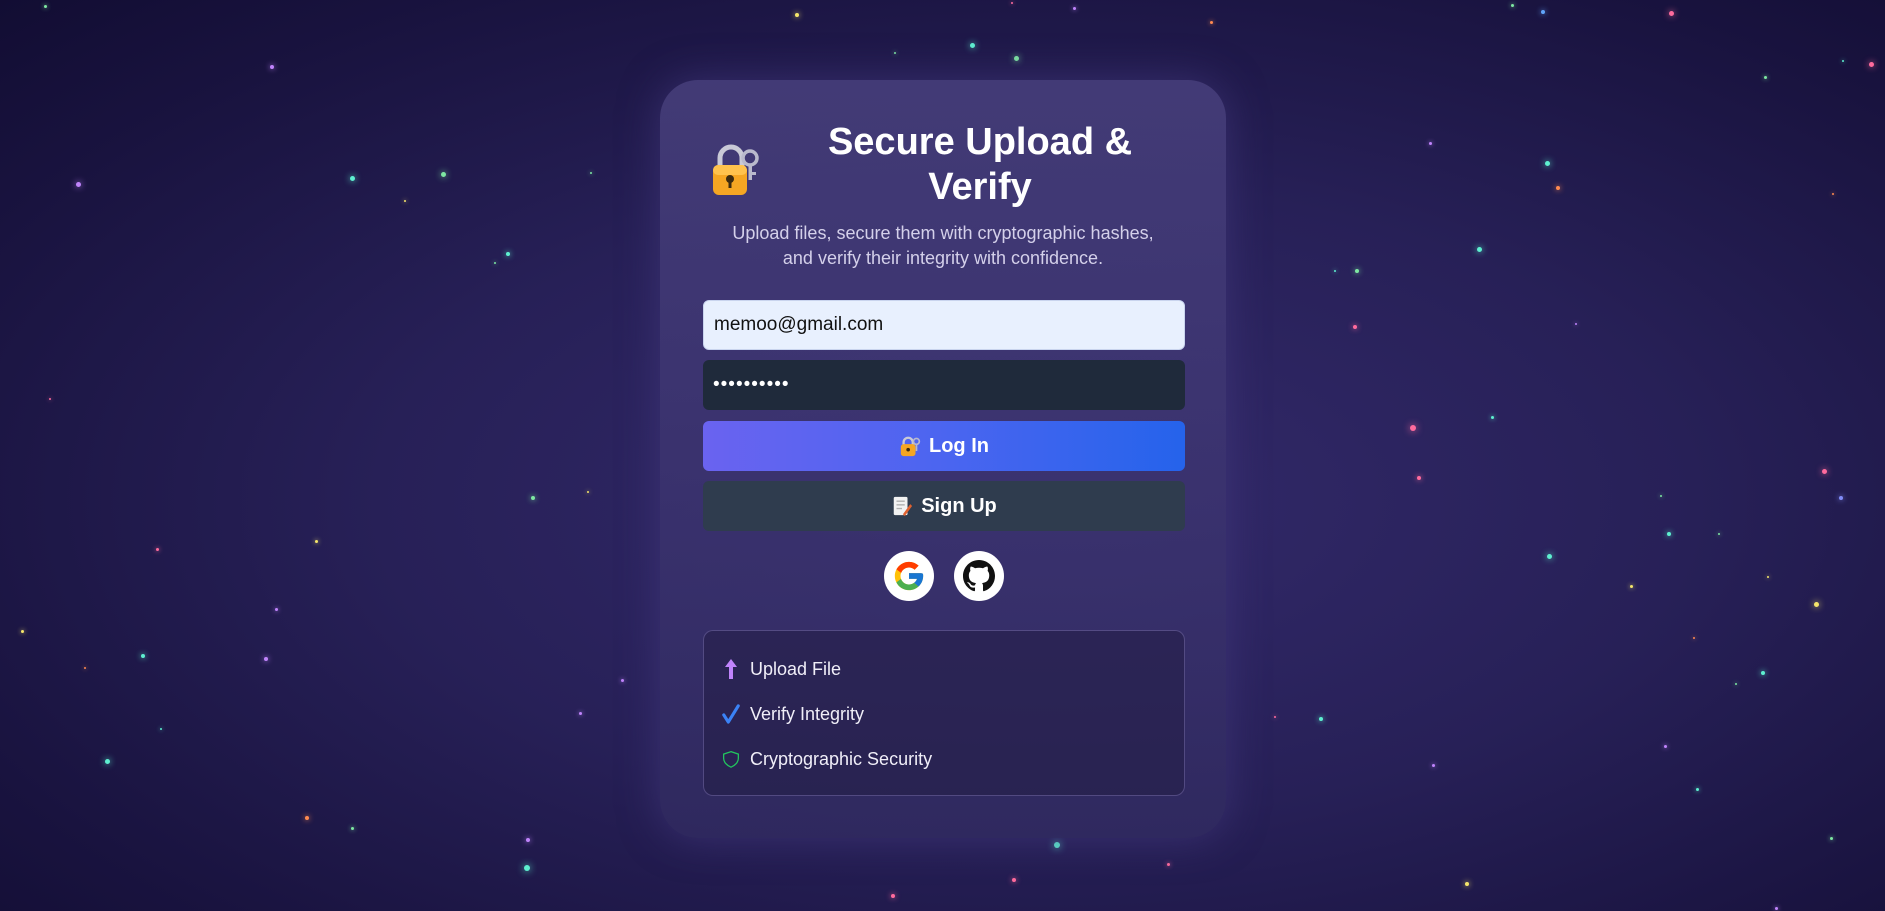 The height and width of the screenshot is (911, 1885). Describe the element at coordinates (944, 385) in the screenshot. I see `password-field` at that location.